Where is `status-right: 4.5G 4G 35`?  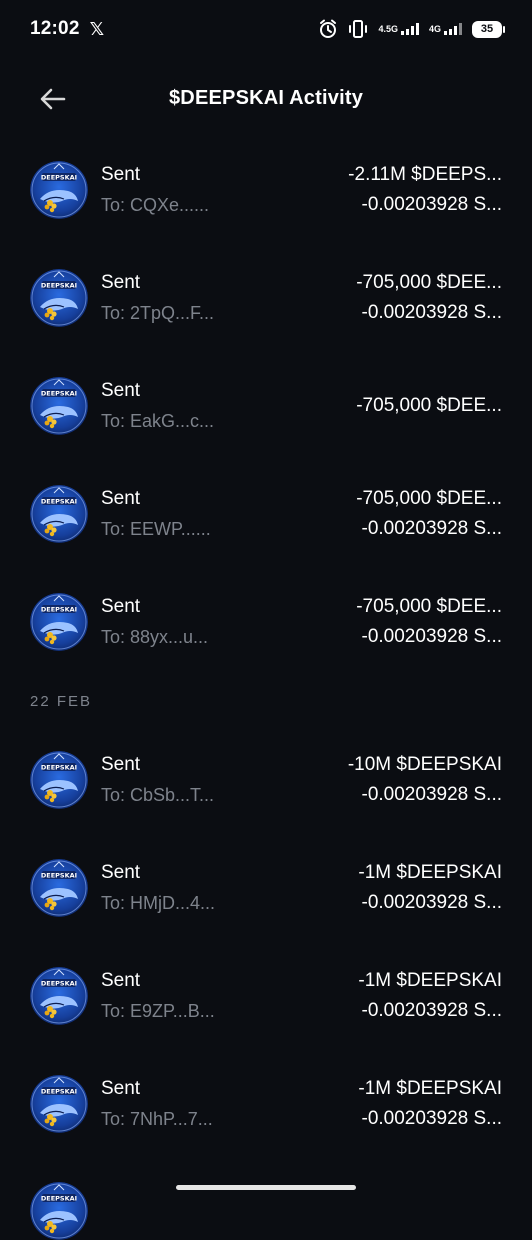 status-right: 4.5G 4G 35 is located at coordinates (411, 29).